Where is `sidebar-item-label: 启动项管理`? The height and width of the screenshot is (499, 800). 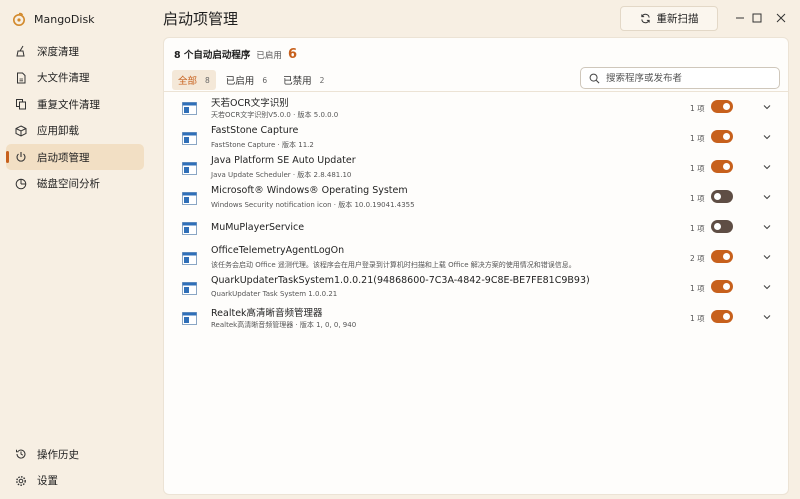
sidebar-item-label: 启动项管理 is located at coordinates (63, 157).